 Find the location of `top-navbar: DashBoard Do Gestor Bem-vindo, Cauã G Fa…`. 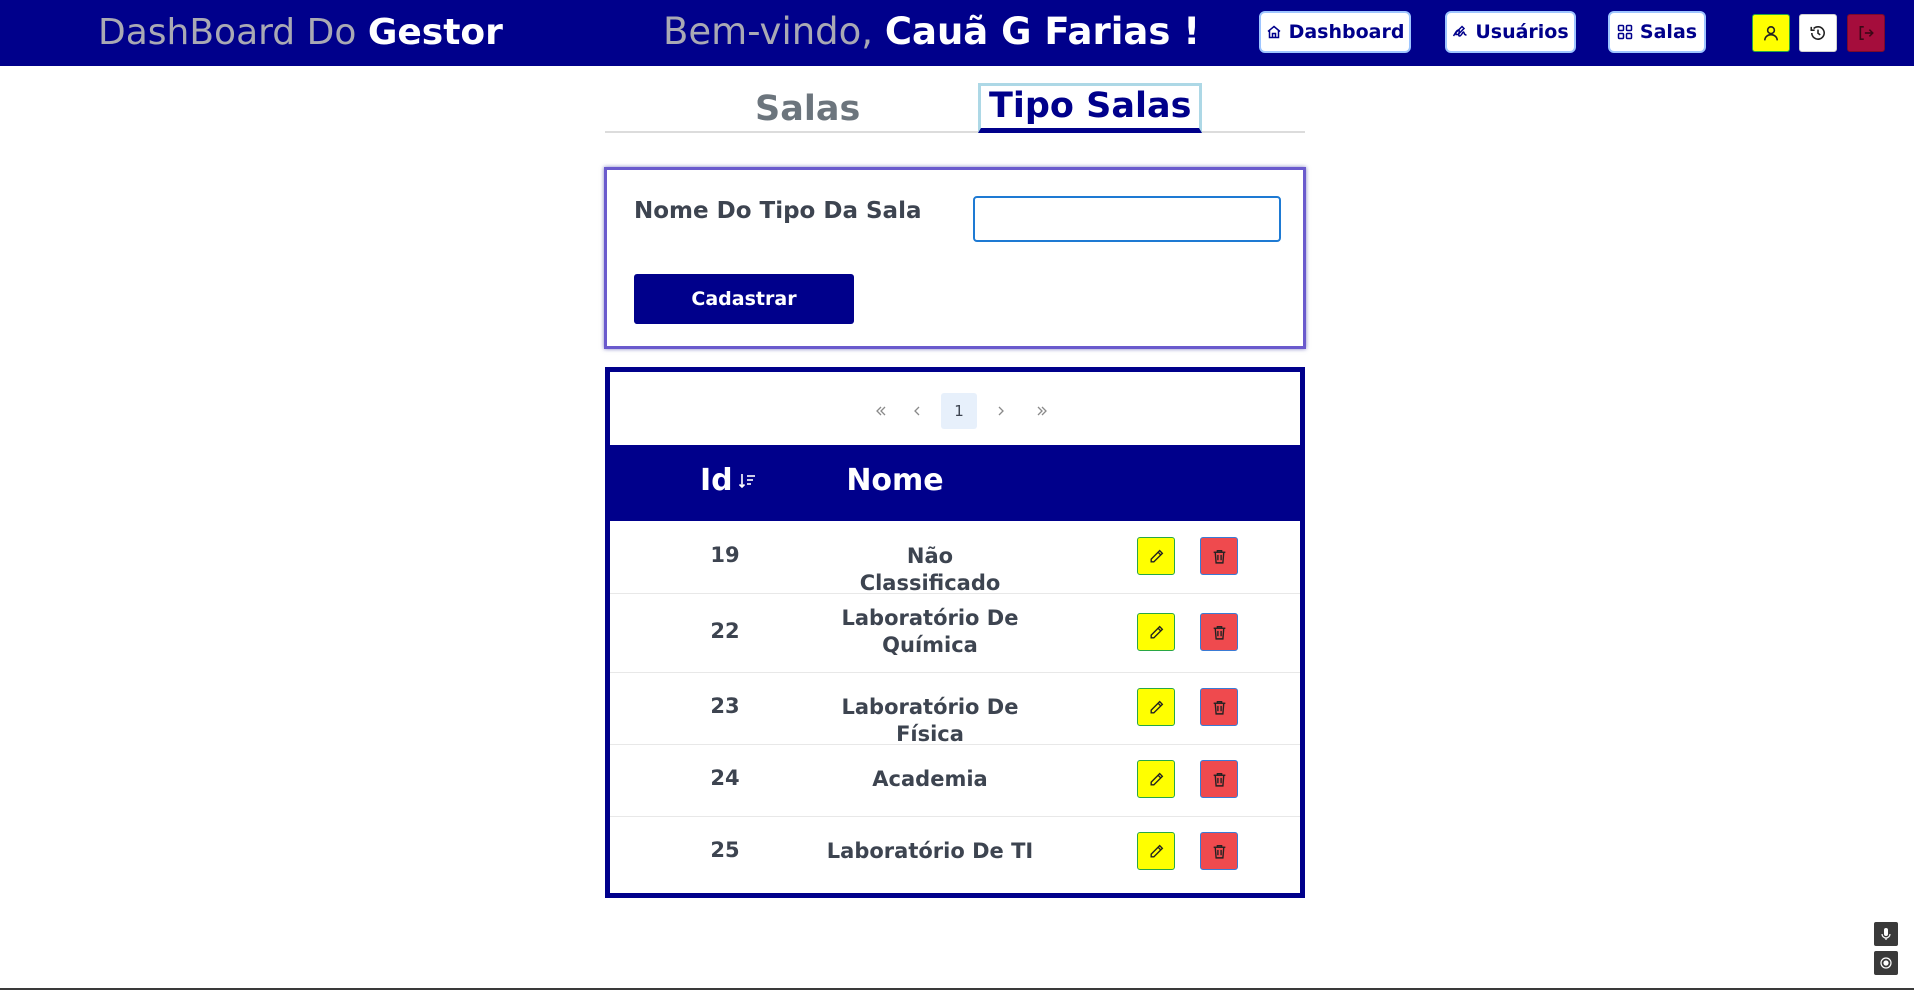

top-navbar: DashBoard Do Gestor Bem-vindo, Cauã G Fa… is located at coordinates (957, 33).